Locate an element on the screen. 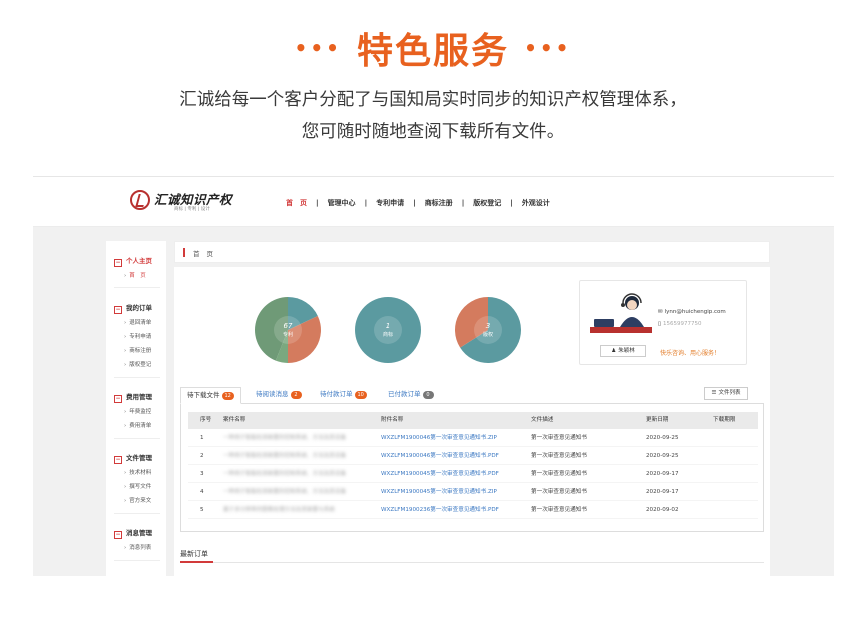 This screenshot has width=866, height=644. logo-mark-icon is located at coordinates (140, 200).